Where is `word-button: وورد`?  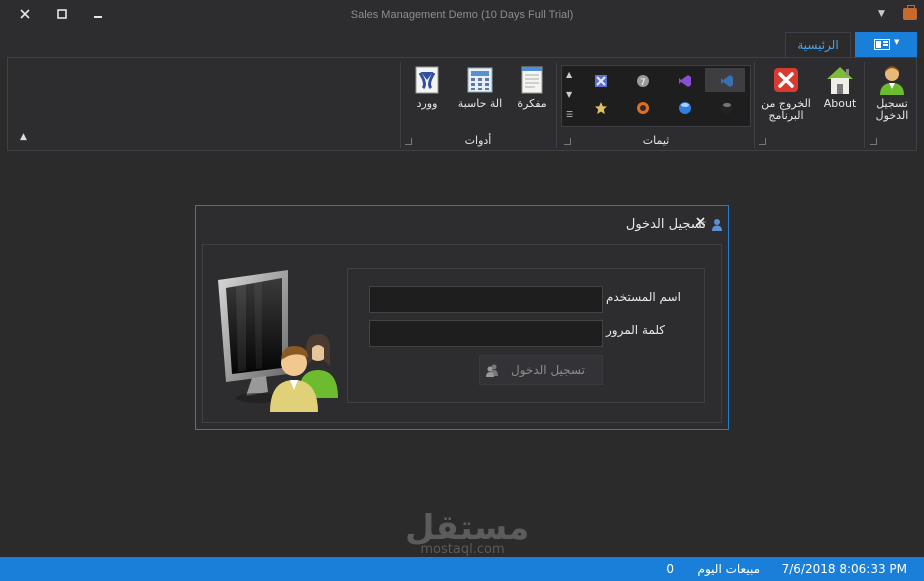 word-button: وورد is located at coordinates (427, 87).